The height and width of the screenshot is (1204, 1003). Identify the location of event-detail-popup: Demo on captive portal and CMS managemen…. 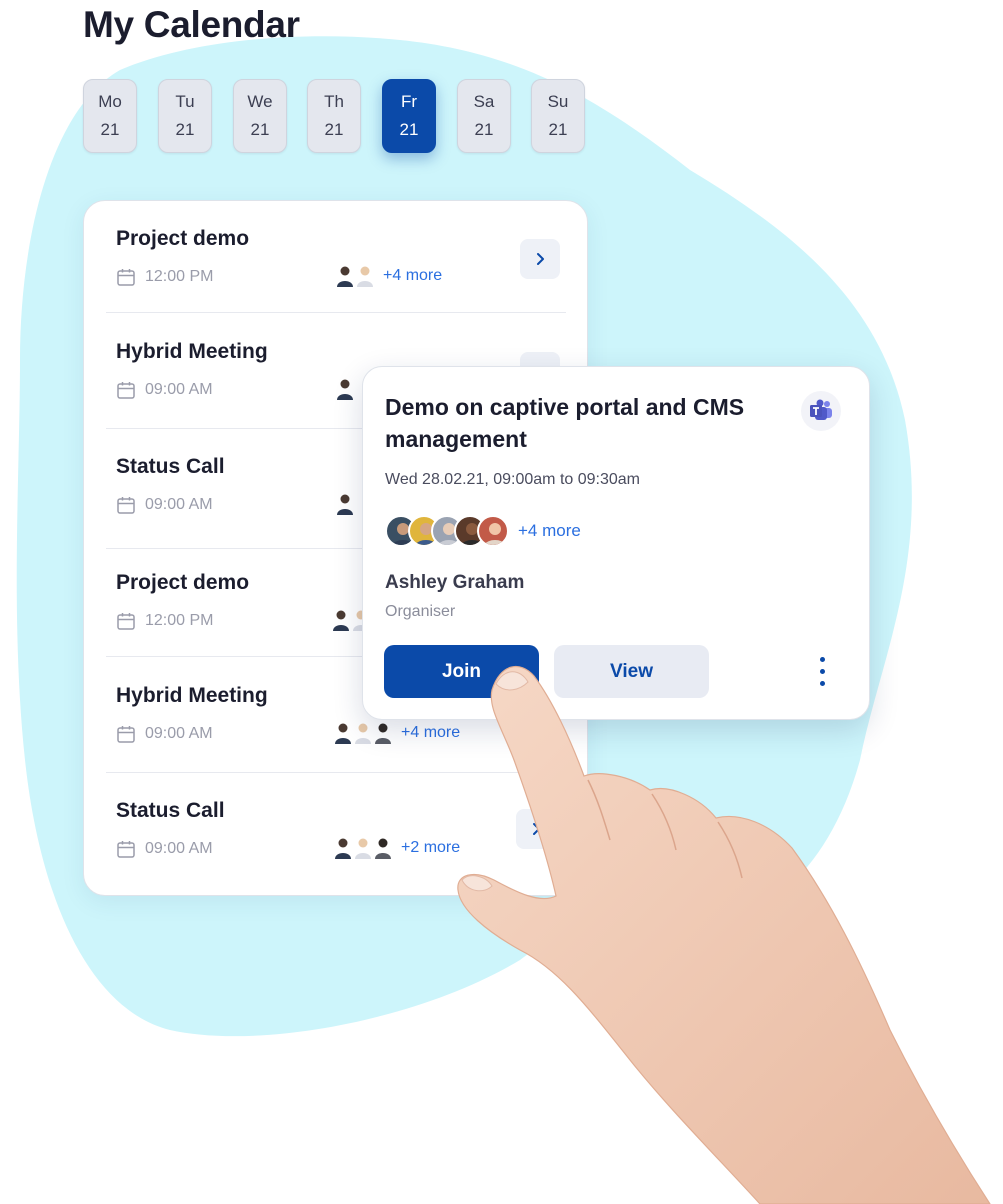
(616, 543).